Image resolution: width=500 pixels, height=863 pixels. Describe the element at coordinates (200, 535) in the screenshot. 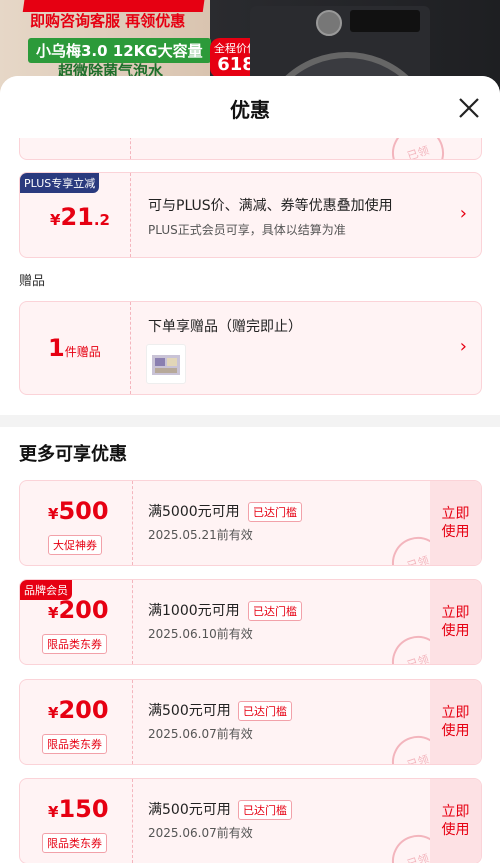

I see `coupon-expiry: 2025.05.21前有效` at that location.